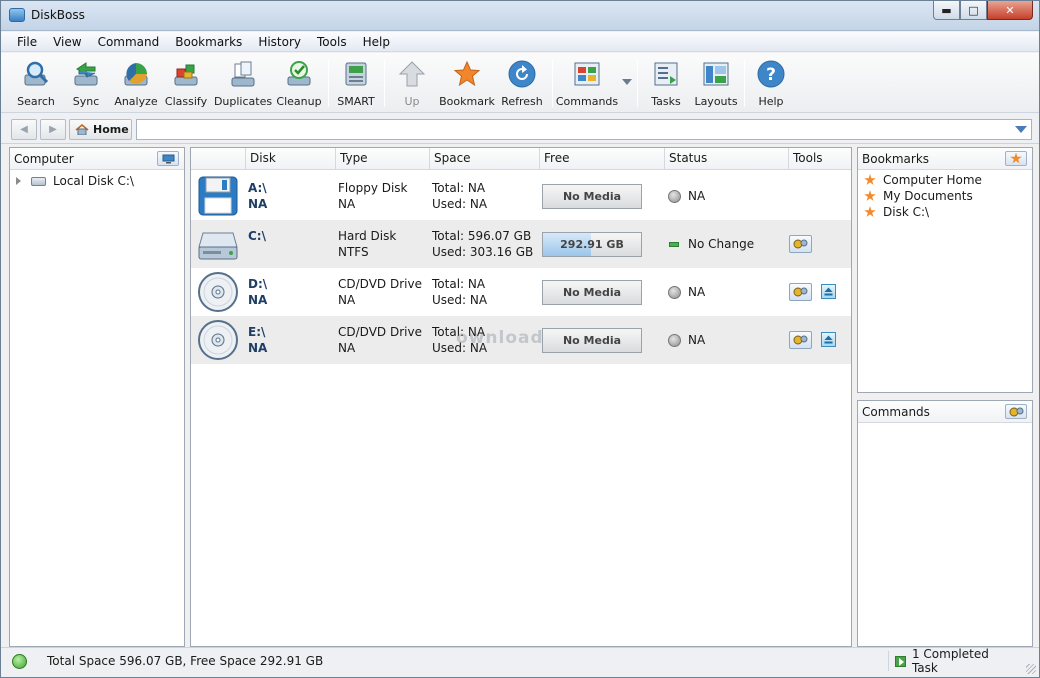 The height and width of the screenshot is (678, 1040). I want to click on menu-tools: Tools, so click(332, 42).